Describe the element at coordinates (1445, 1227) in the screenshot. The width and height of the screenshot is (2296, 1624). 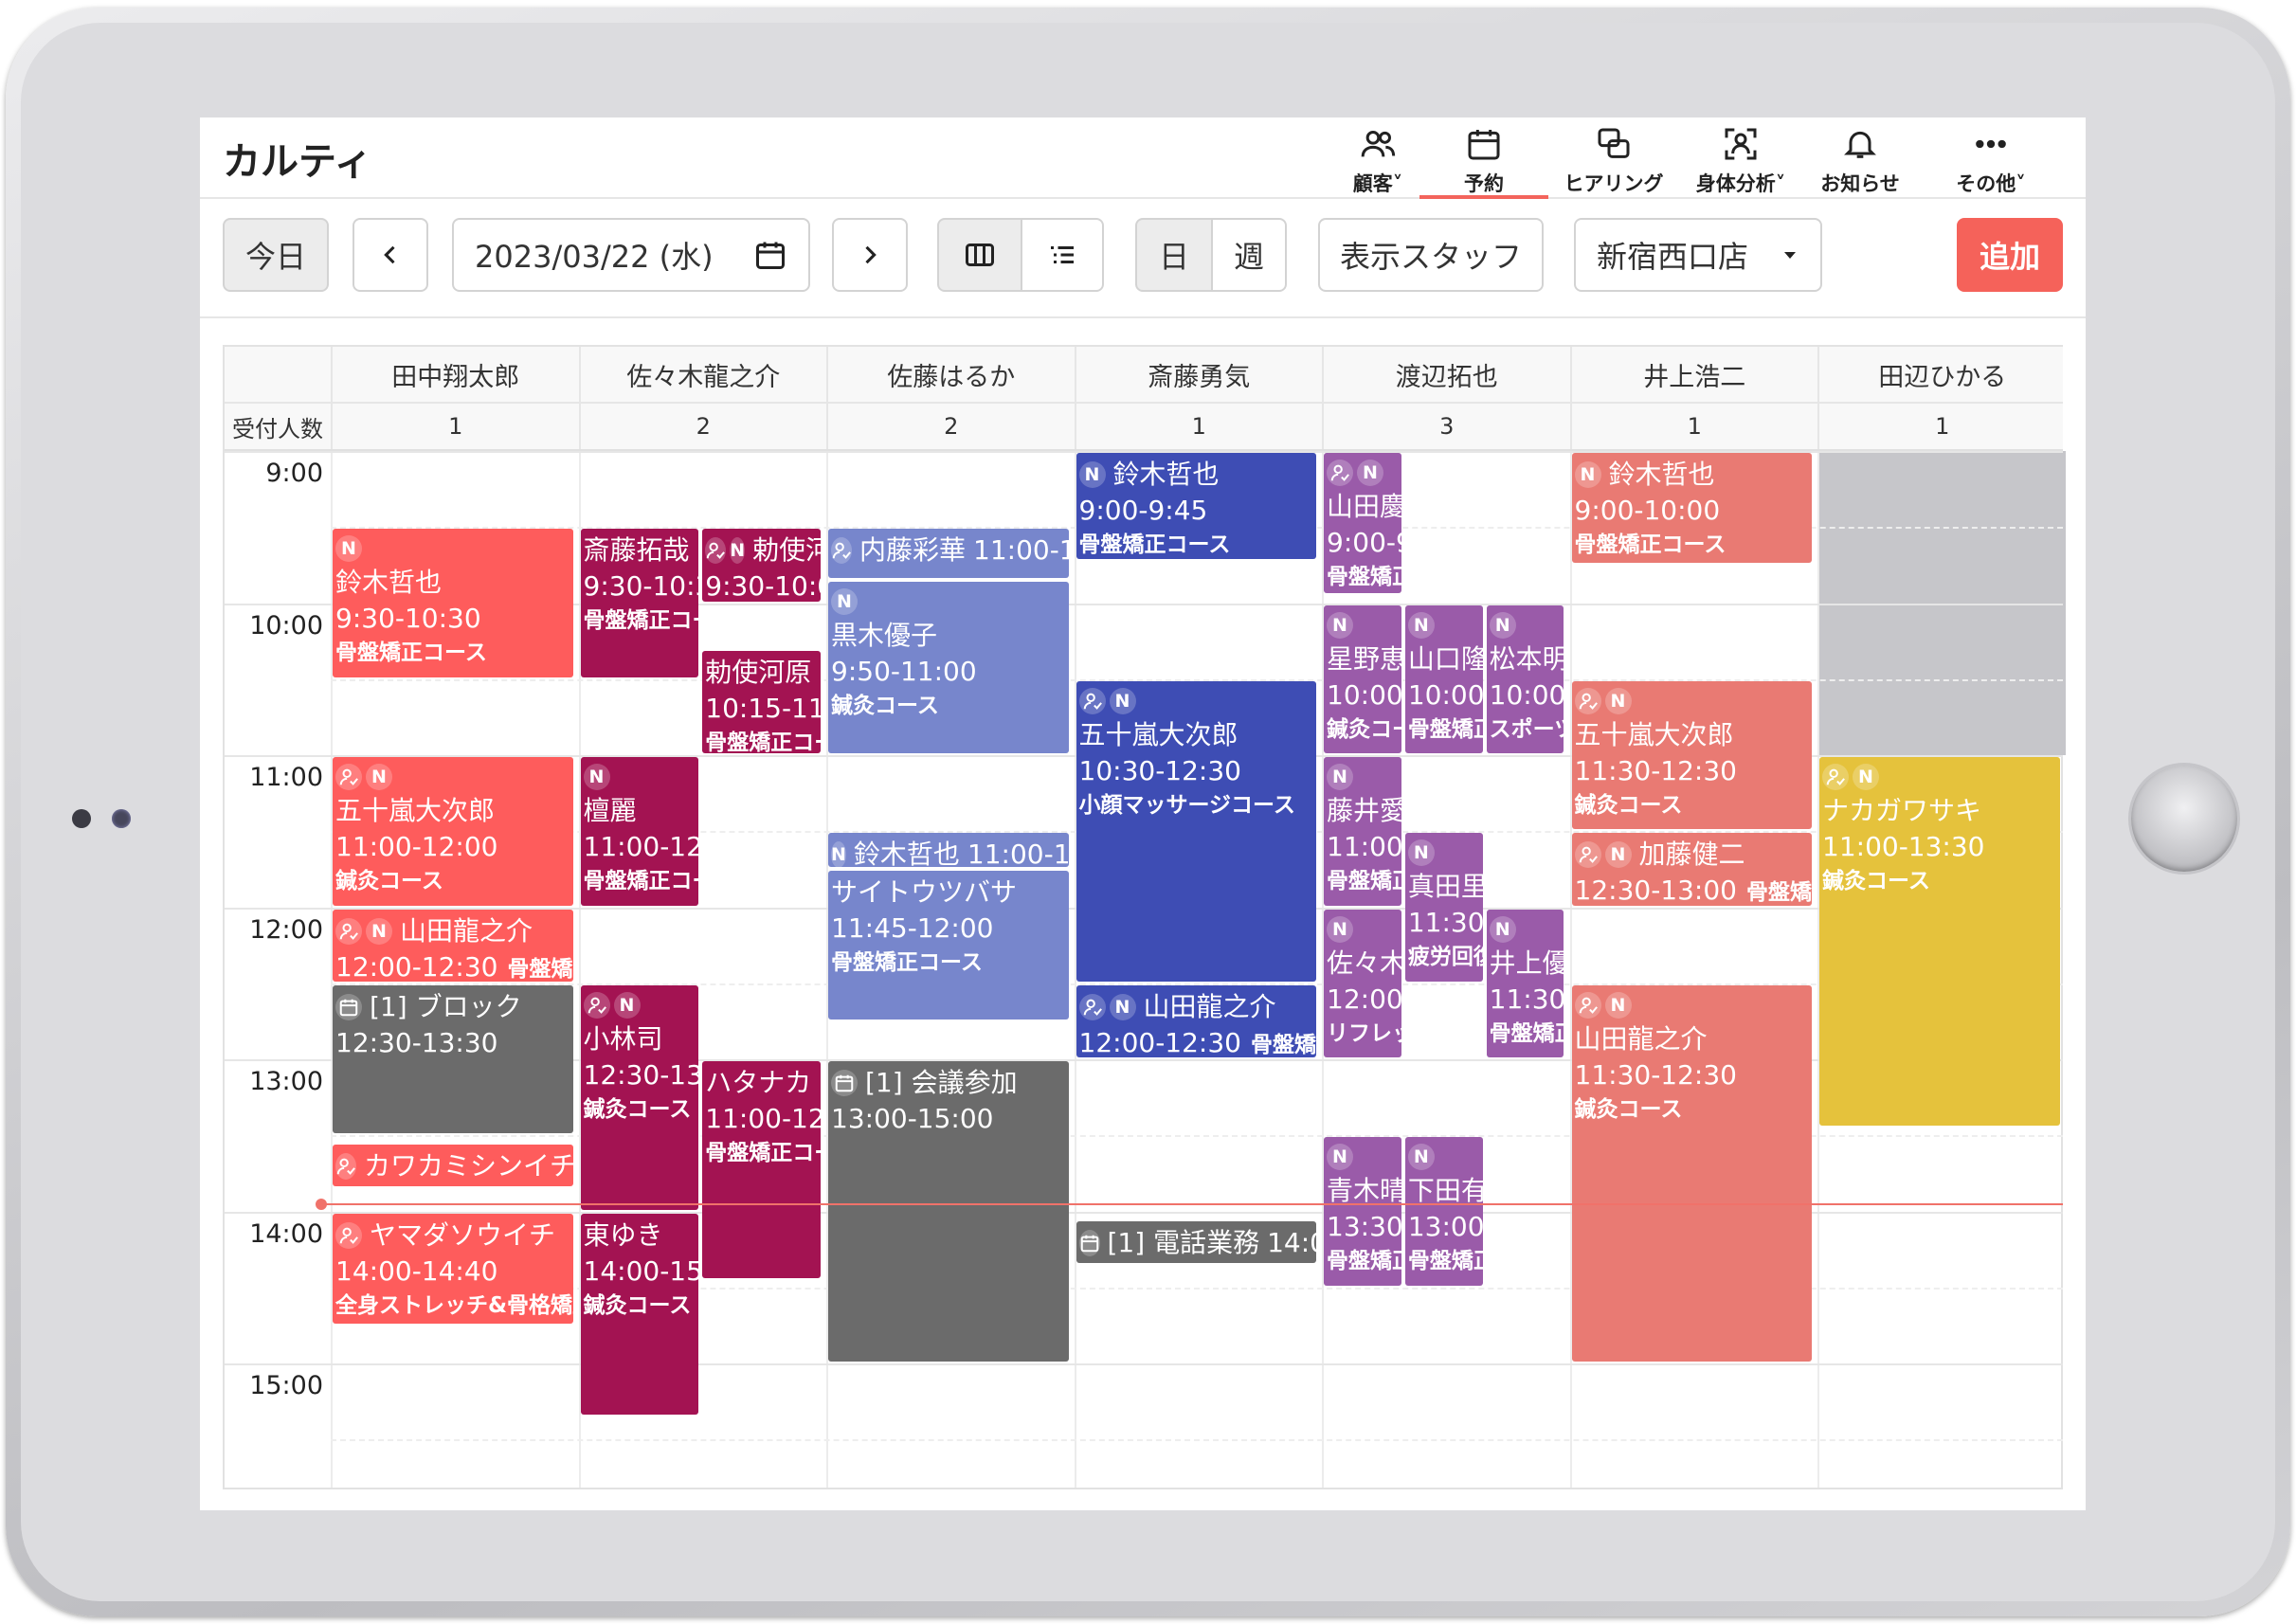
I see `reservation-time: 13:00-14:00` at that location.